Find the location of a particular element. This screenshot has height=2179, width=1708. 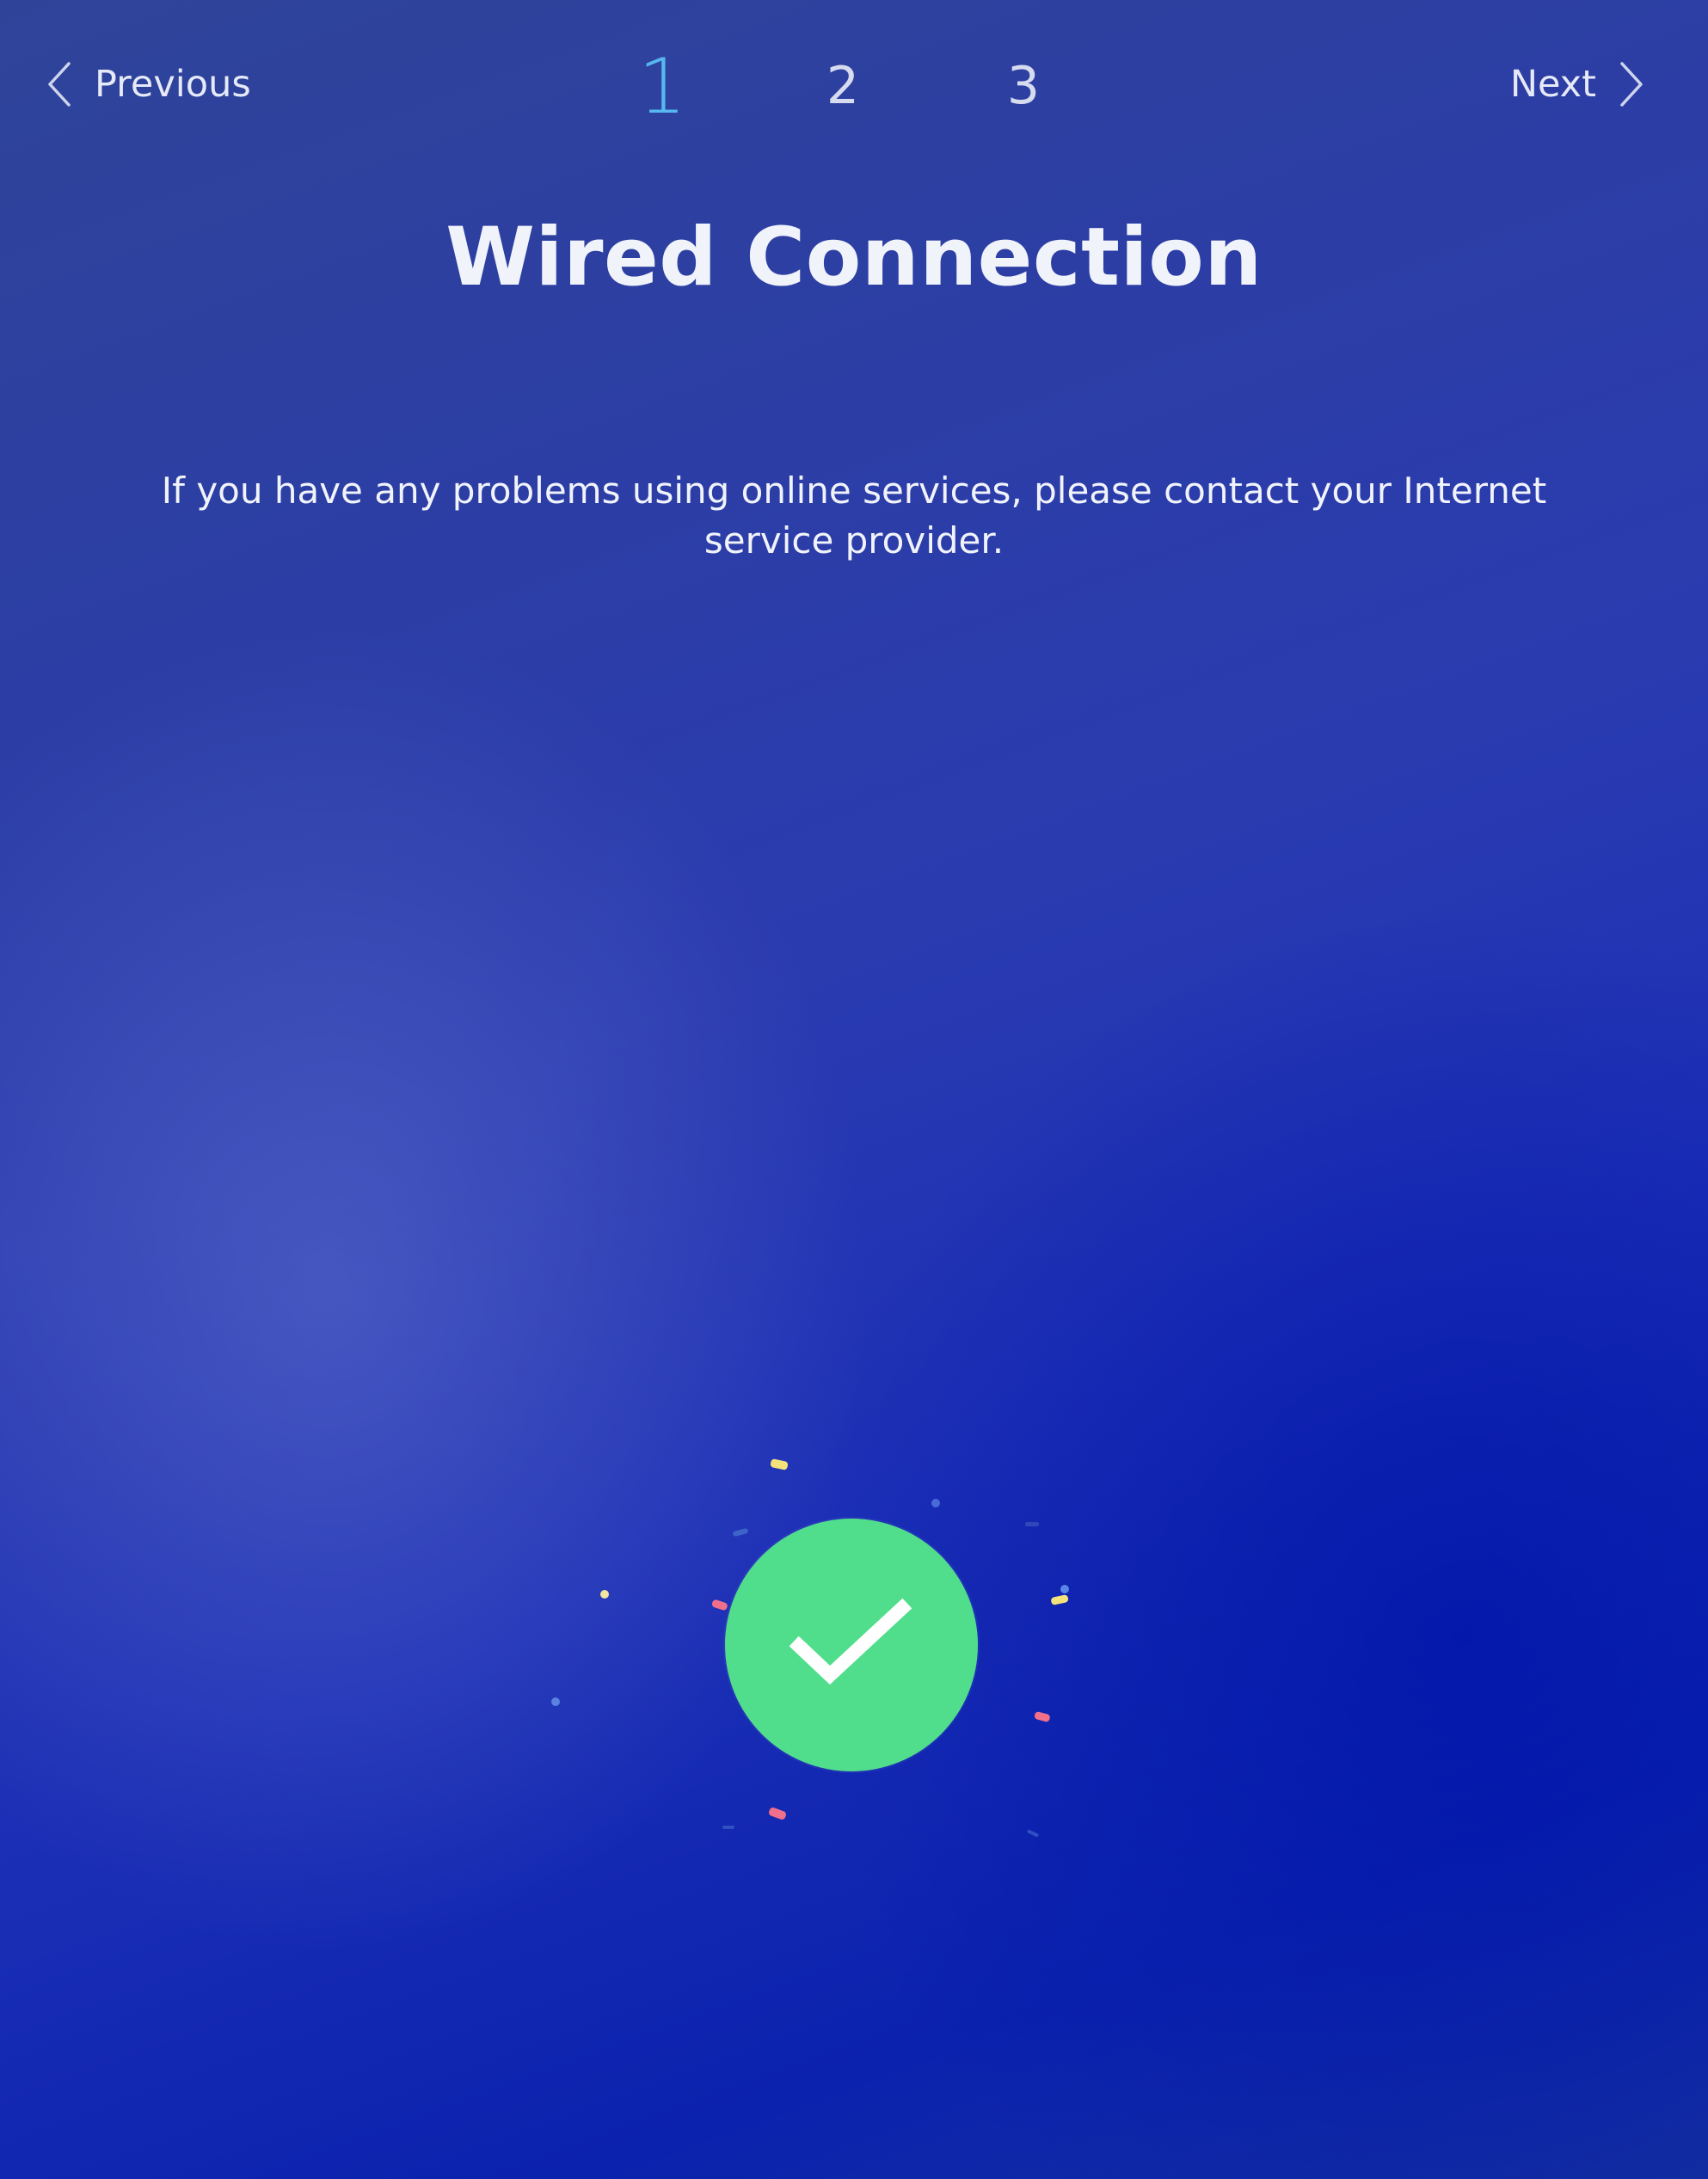

success-badge is located at coordinates (852, 1645).